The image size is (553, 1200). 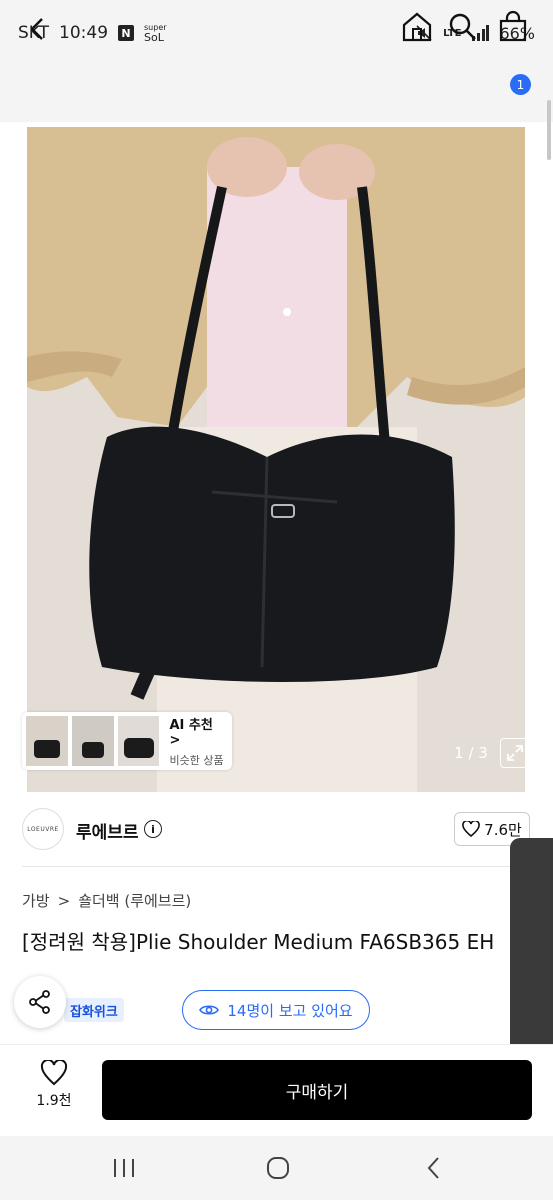 I want to click on app-header, so click(x=276, y=94).